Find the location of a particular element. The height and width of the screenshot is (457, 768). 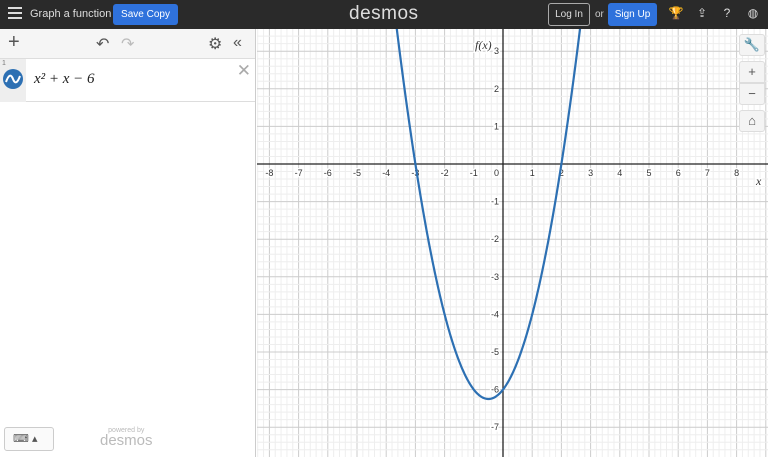

keyboard-toggle-button: ⌨ ▴ is located at coordinates (29, 439).